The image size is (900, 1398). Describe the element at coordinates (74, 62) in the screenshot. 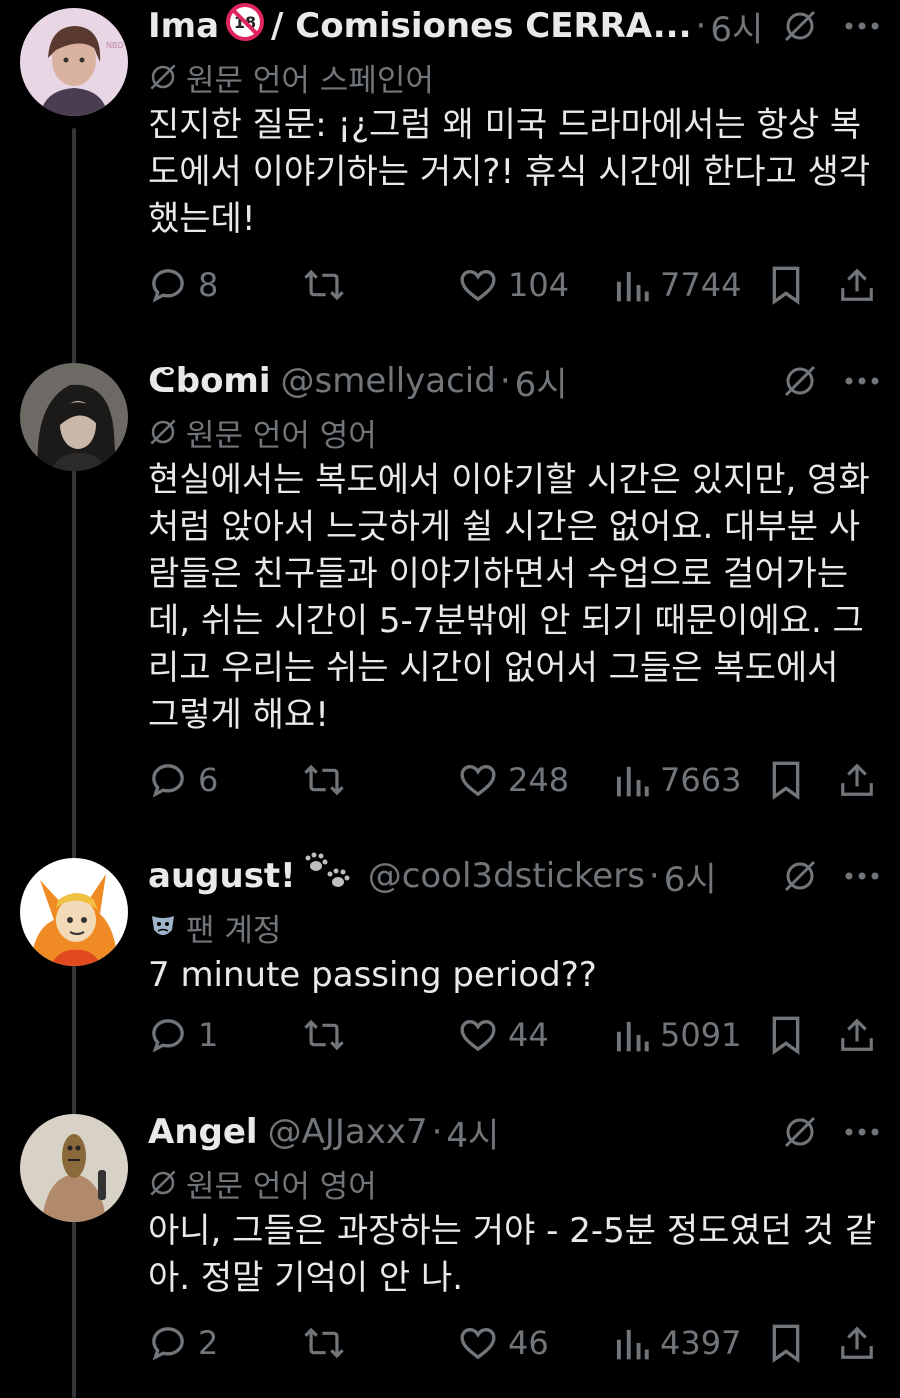

I see `avatar: NBD` at that location.